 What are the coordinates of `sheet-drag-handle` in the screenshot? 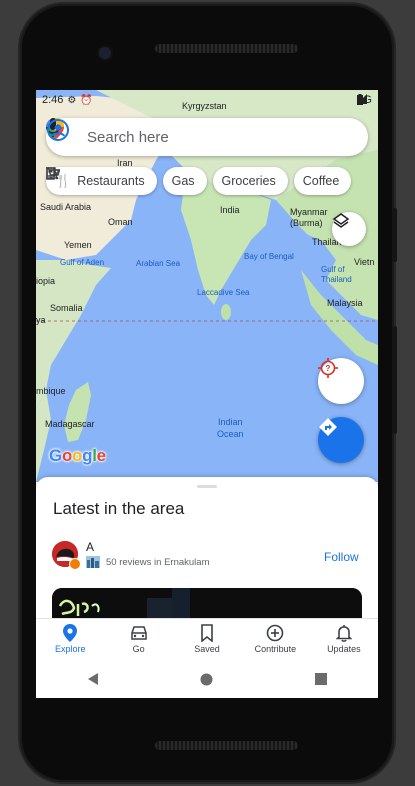 It's located at (207, 486).